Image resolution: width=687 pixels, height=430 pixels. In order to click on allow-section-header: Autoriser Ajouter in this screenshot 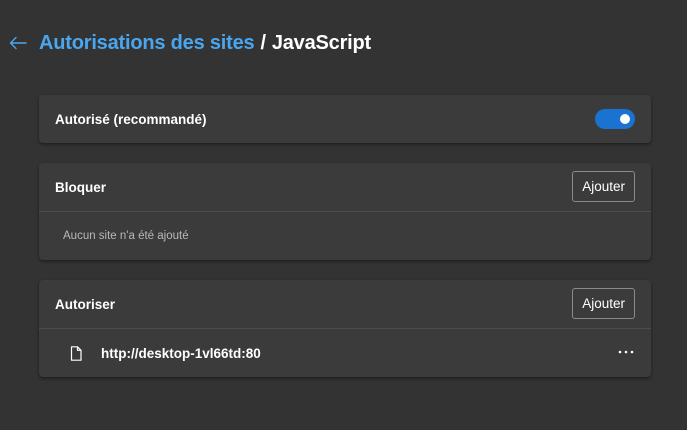, I will do `click(345, 304)`.